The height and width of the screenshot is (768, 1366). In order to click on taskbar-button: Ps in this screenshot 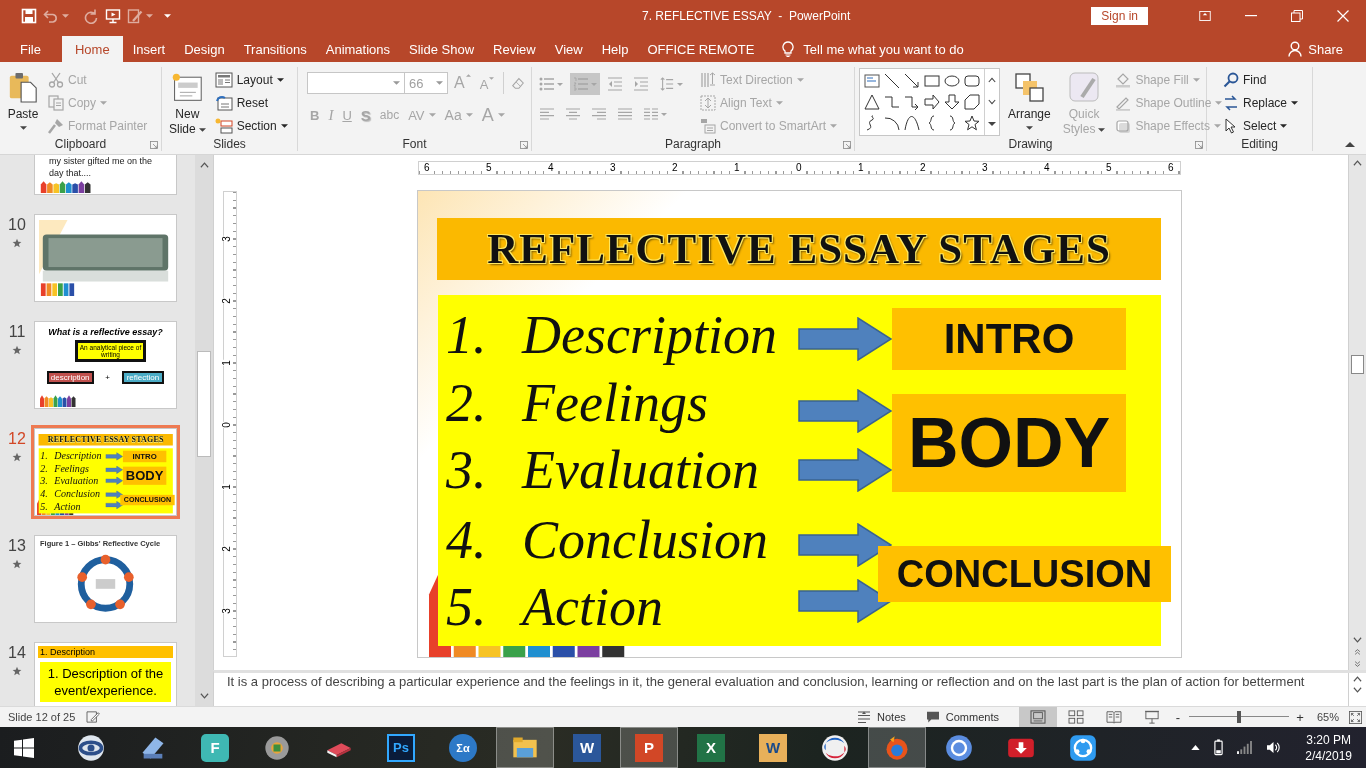, I will do `click(401, 747)`.